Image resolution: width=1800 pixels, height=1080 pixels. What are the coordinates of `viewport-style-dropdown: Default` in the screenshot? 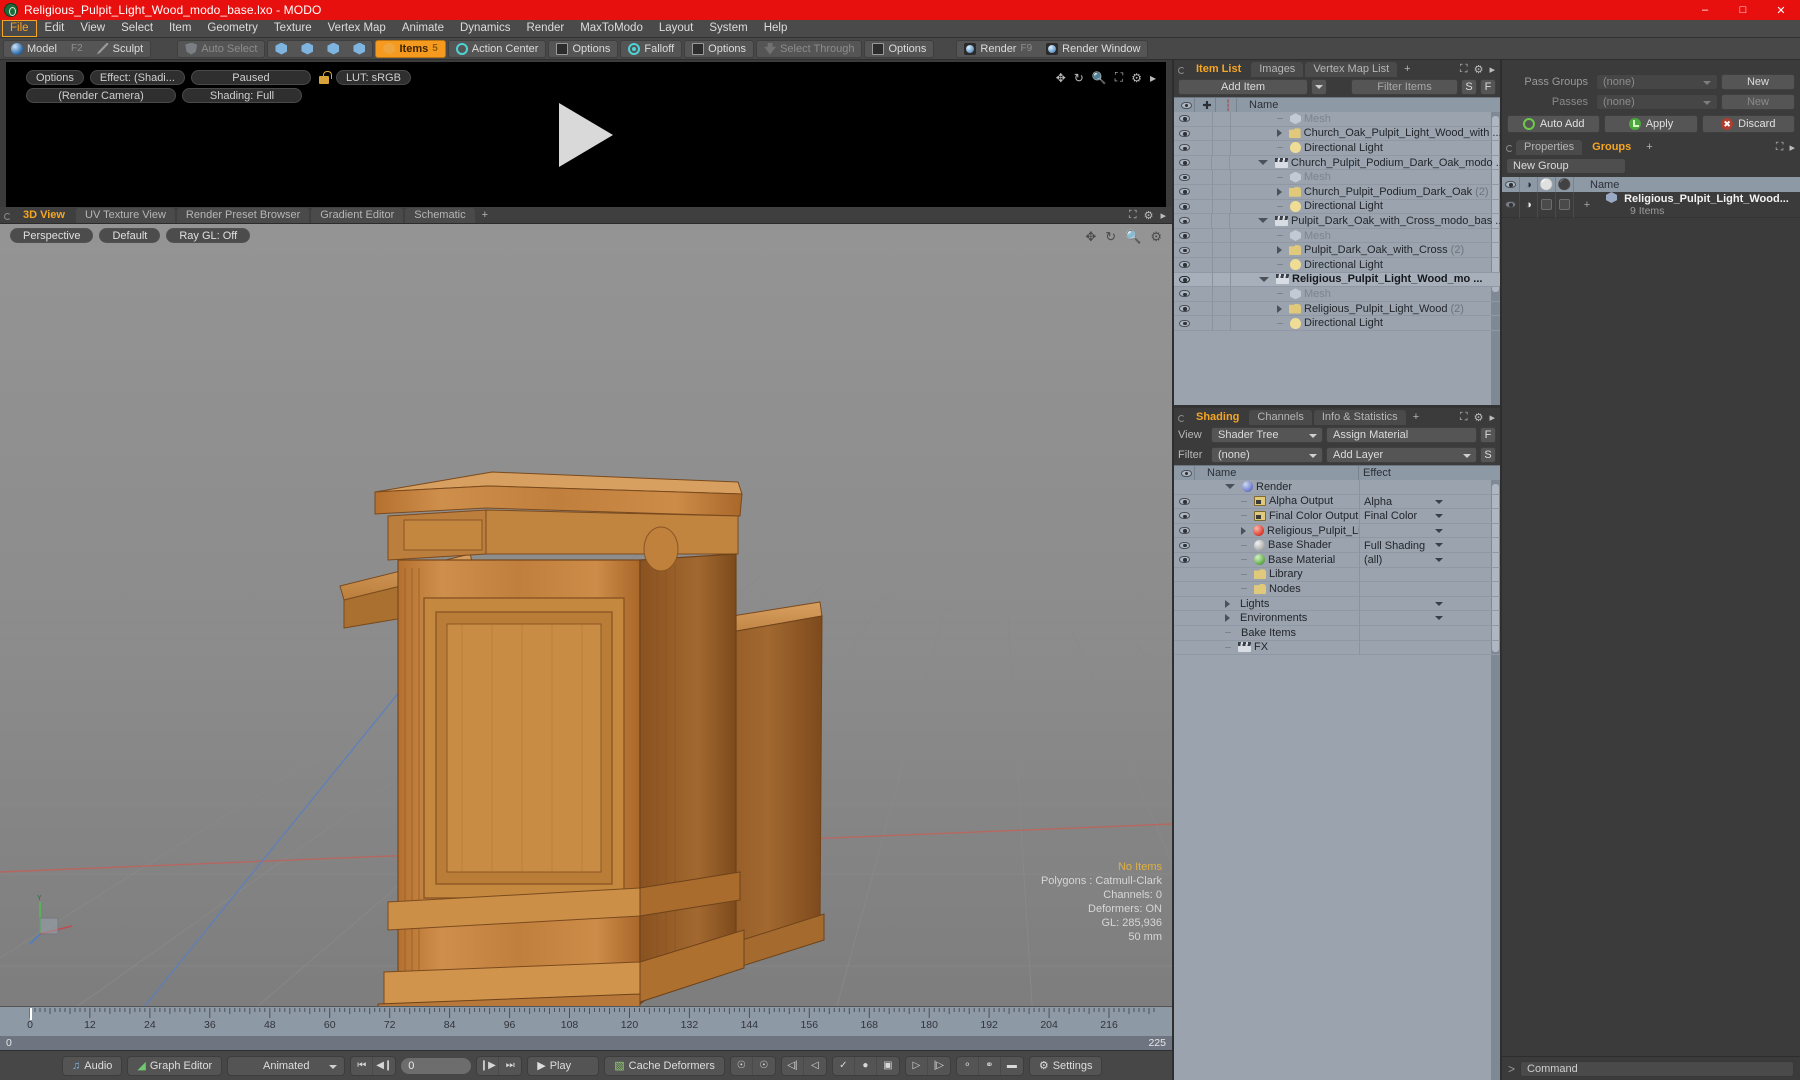 It's located at (130, 235).